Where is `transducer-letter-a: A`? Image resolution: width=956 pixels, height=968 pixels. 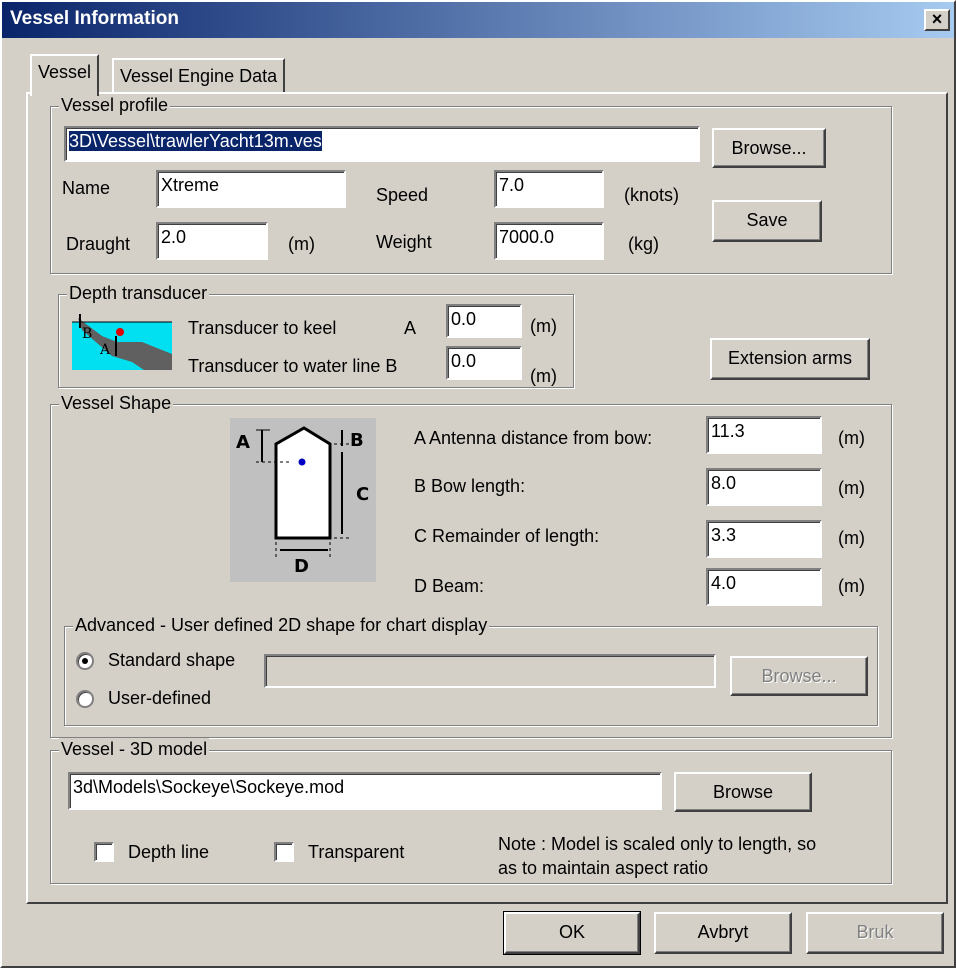
transducer-letter-a: A is located at coordinates (105, 350).